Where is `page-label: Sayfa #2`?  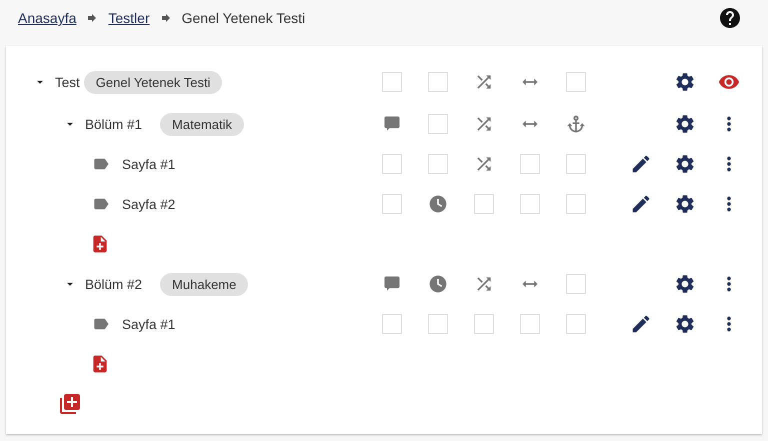 page-label: Sayfa #2 is located at coordinates (149, 204).